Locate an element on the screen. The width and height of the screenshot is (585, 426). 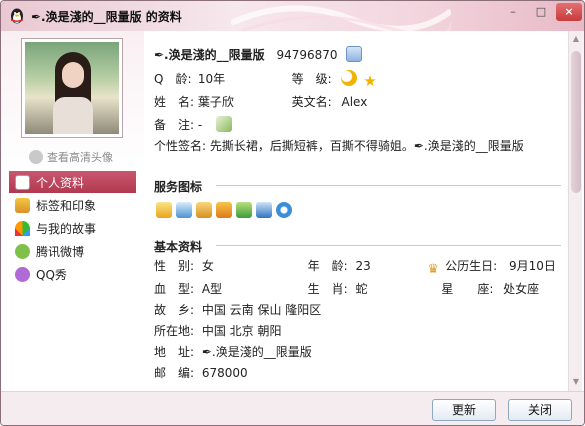
sidebar-item-profile: 个人资料 is located at coordinates (72, 182).